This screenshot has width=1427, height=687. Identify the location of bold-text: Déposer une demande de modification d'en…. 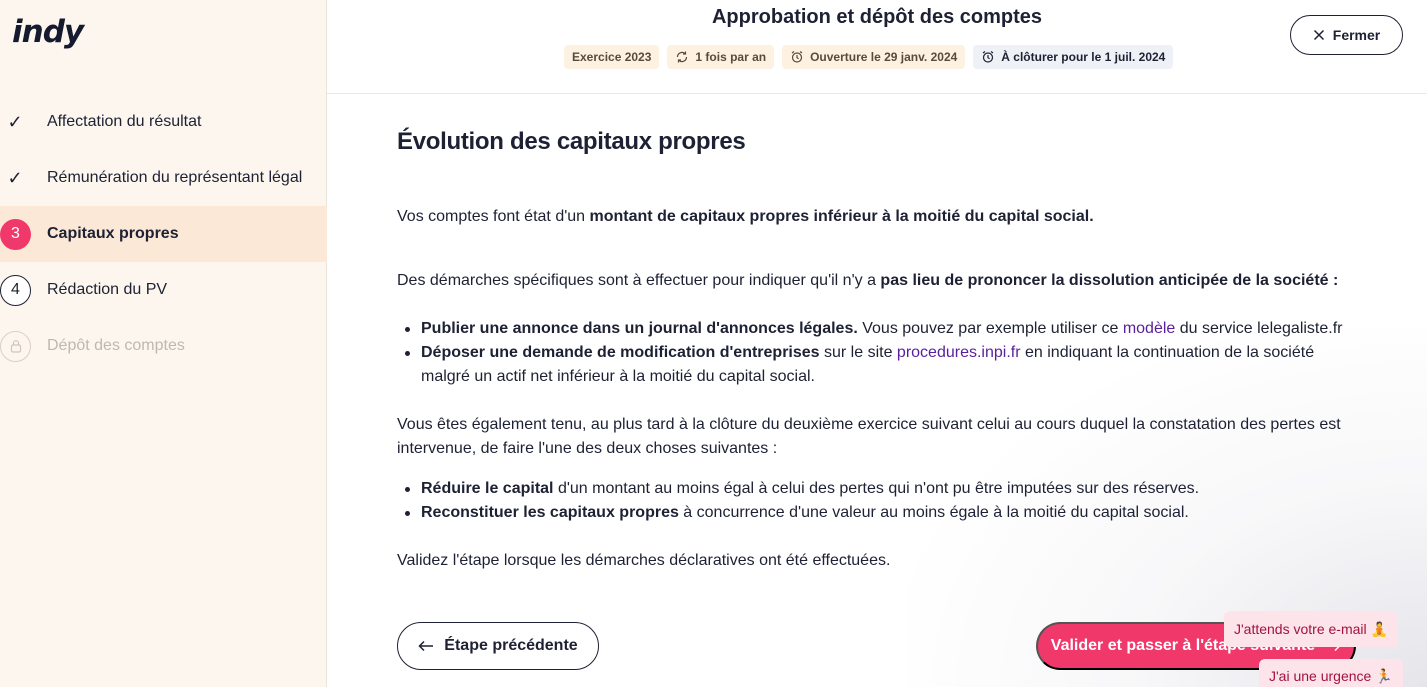
(620, 352).